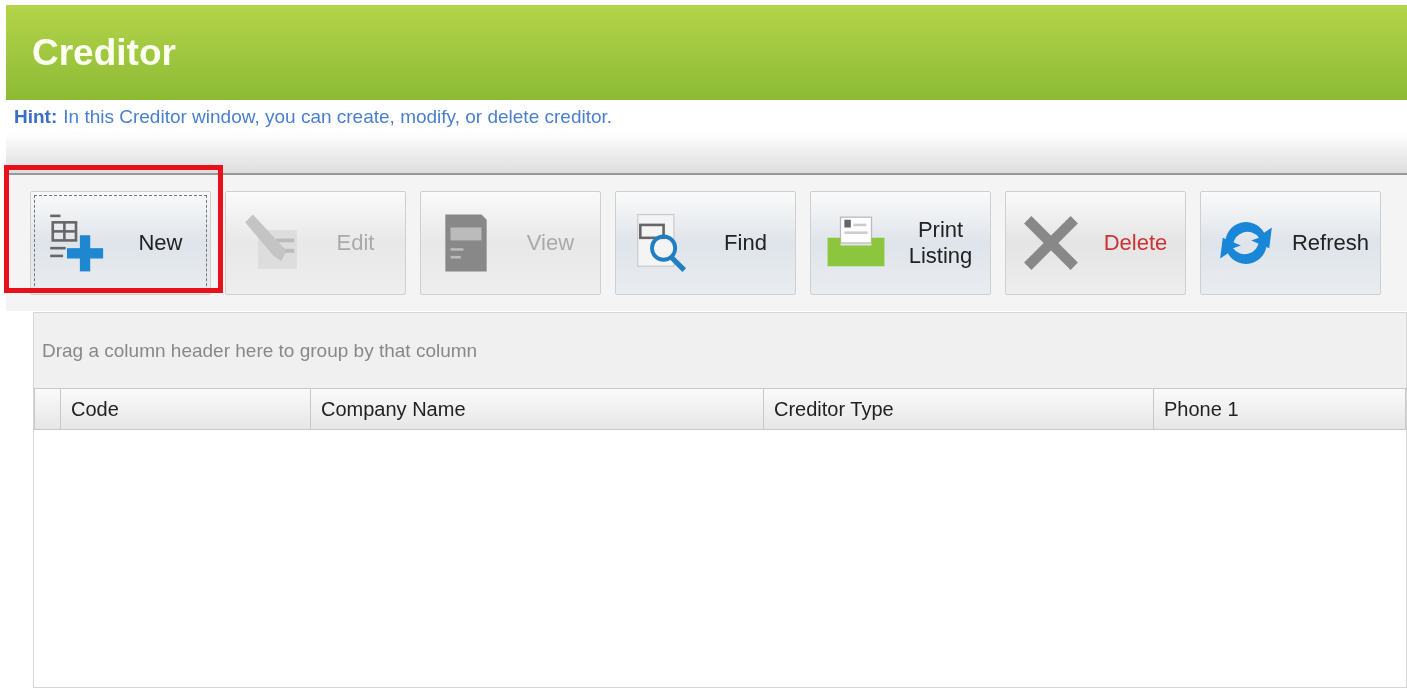 This screenshot has width=1407, height=688. I want to click on column-header: Code, so click(186, 409).